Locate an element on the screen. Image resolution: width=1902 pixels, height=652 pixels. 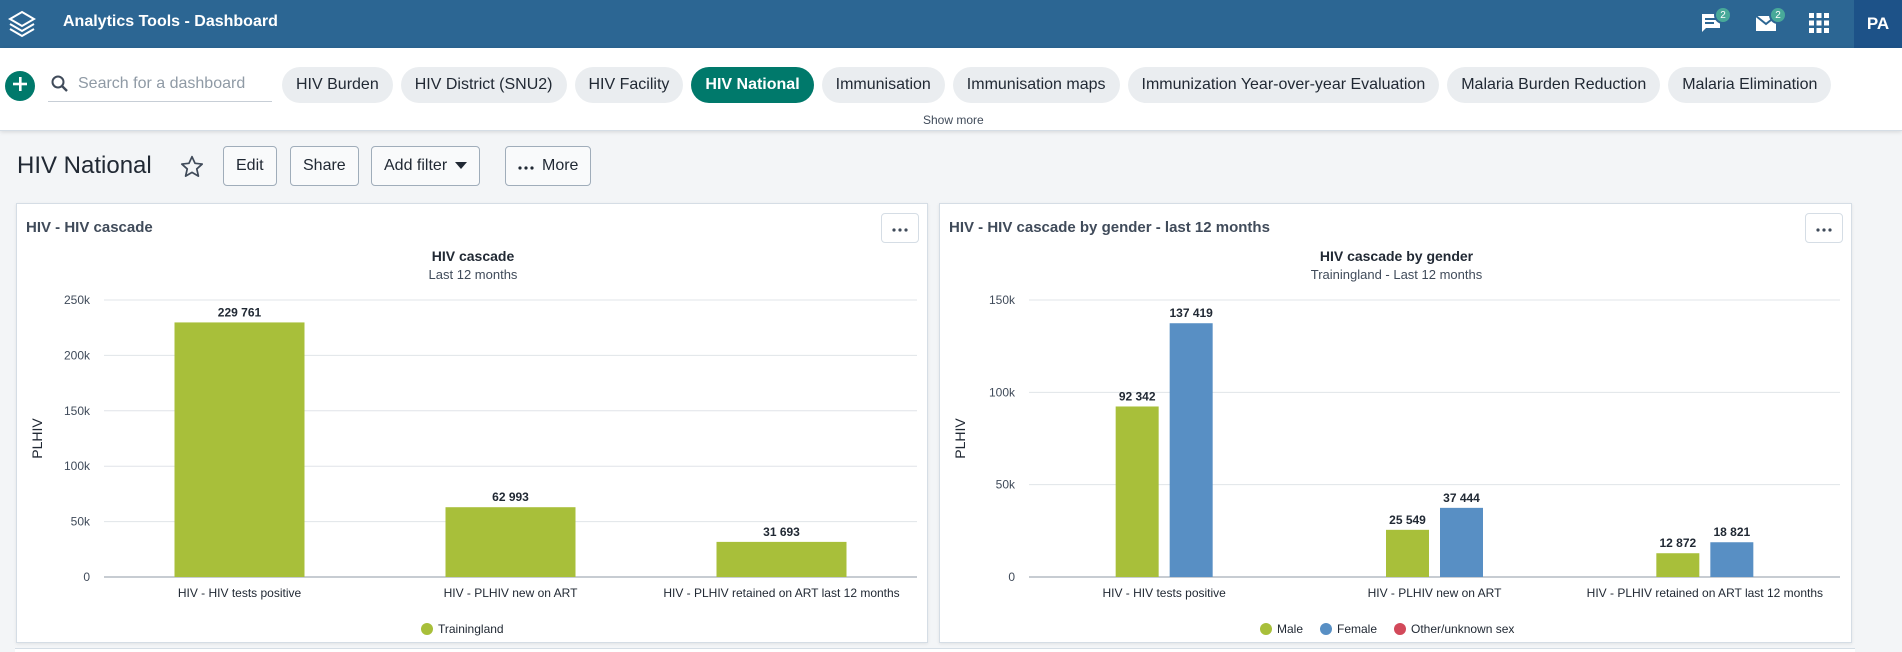
add-filter-button: Add filter is located at coordinates (426, 166).